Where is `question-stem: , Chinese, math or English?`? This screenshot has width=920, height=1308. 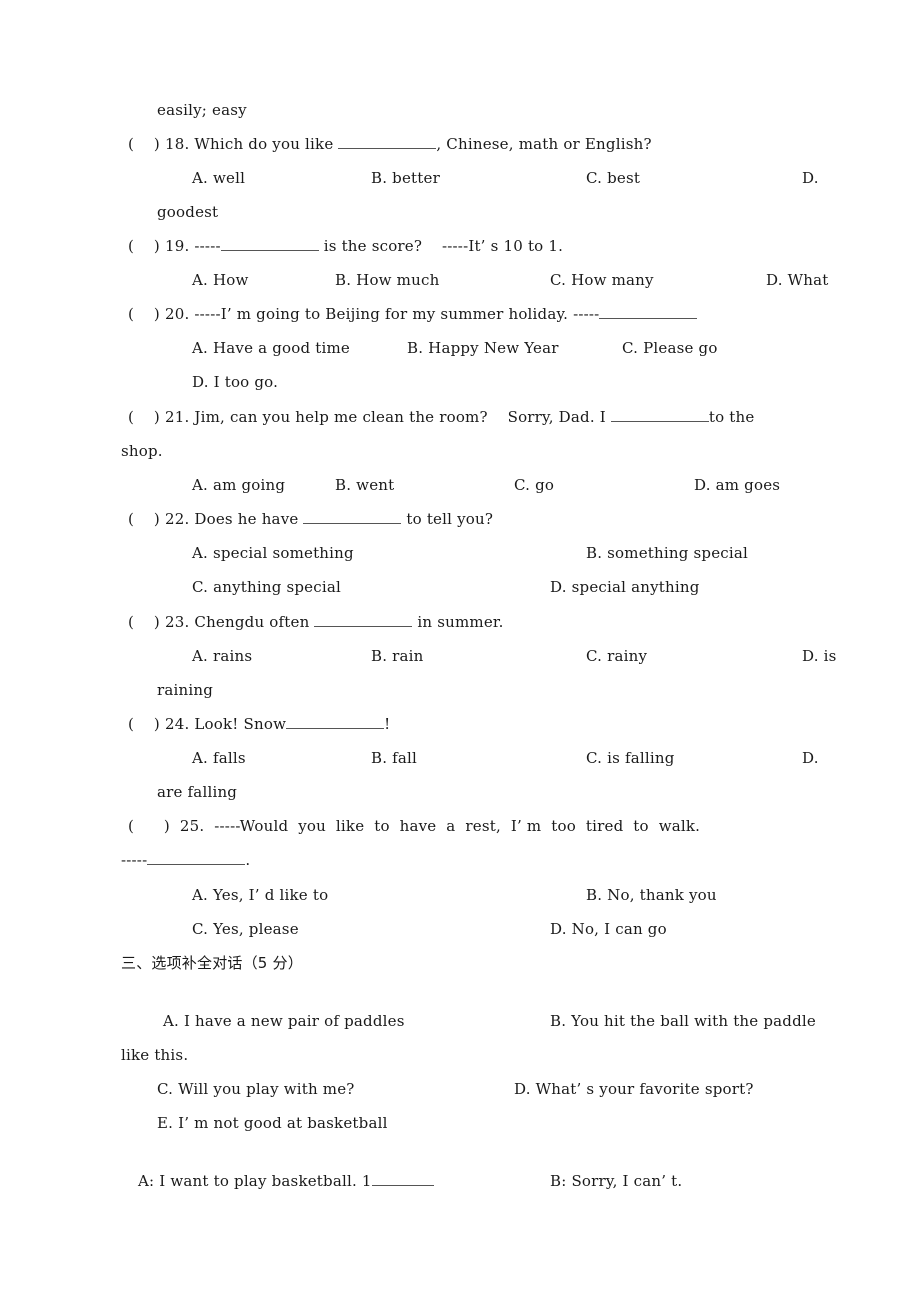
question-stem: , Chinese, math or English? is located at coordinates (544, 144).